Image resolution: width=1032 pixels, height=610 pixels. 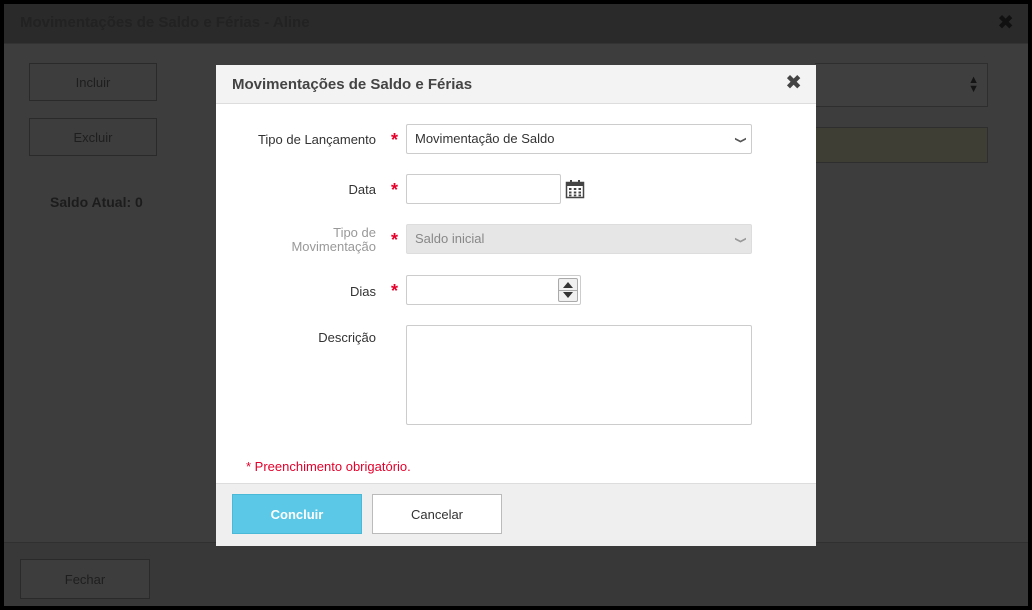 What do you see at coordinates (437, 514) in the screenshot?
I see `cancelar-button: Cancelar` at bounding box center [437, 514].